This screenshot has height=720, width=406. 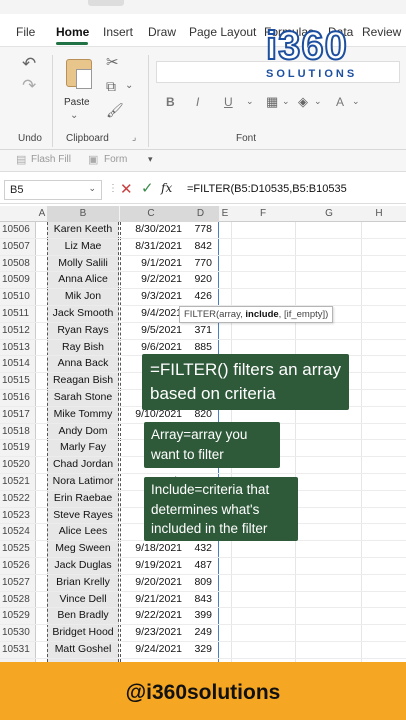 I want to click on cell-date: 9/23/2021, so click(x=152, y=632).